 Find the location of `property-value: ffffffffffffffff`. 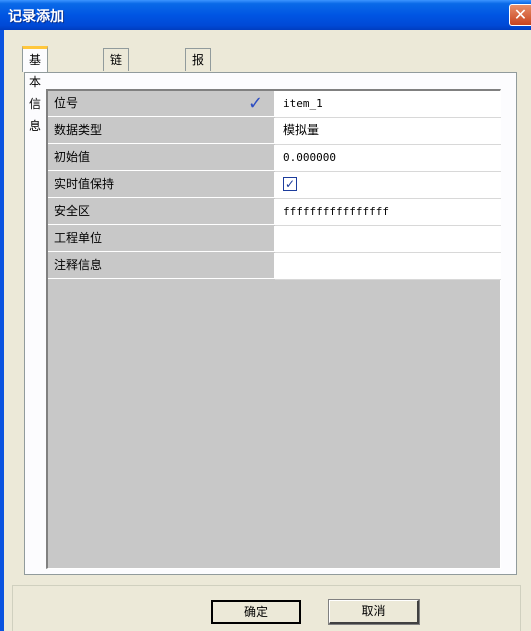

property-value: ffffffffffffffff is located at coordinates (388, 212).